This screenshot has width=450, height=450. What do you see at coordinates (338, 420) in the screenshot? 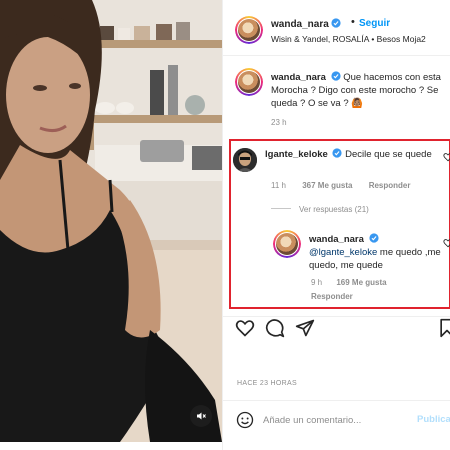
I see `comment-input` at bounding box center [338, 420].